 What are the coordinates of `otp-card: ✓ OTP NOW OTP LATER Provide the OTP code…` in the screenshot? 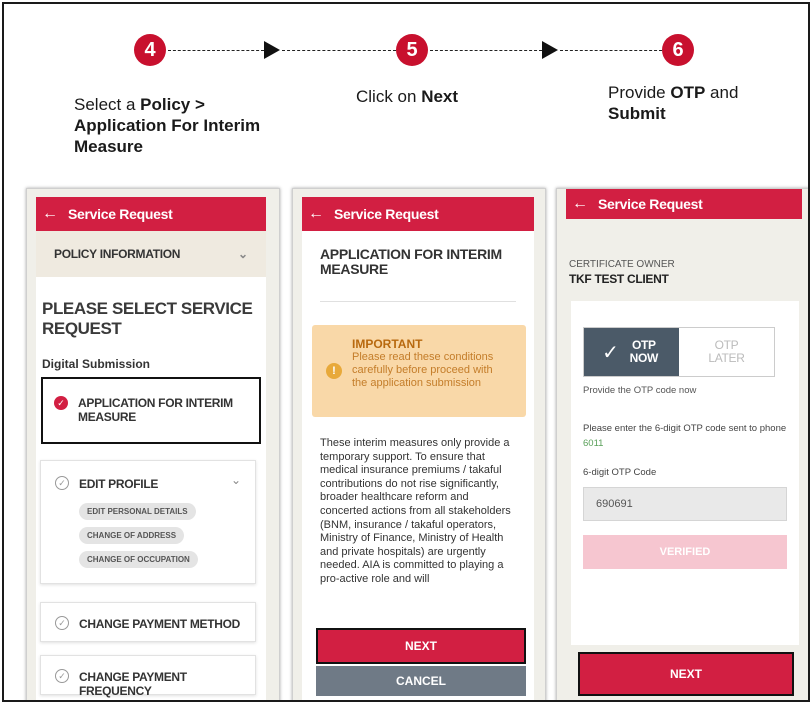 It's located at (685, 473).